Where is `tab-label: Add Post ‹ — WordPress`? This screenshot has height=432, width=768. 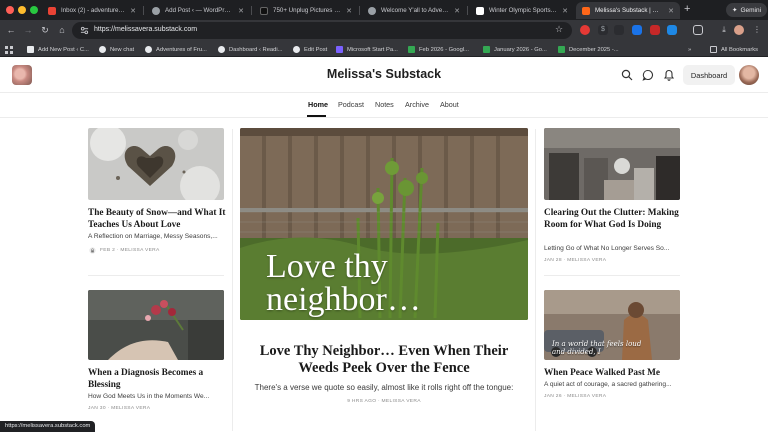 tab-label: Add Post ‹ — WordPress is located at coordinates (199, 10).